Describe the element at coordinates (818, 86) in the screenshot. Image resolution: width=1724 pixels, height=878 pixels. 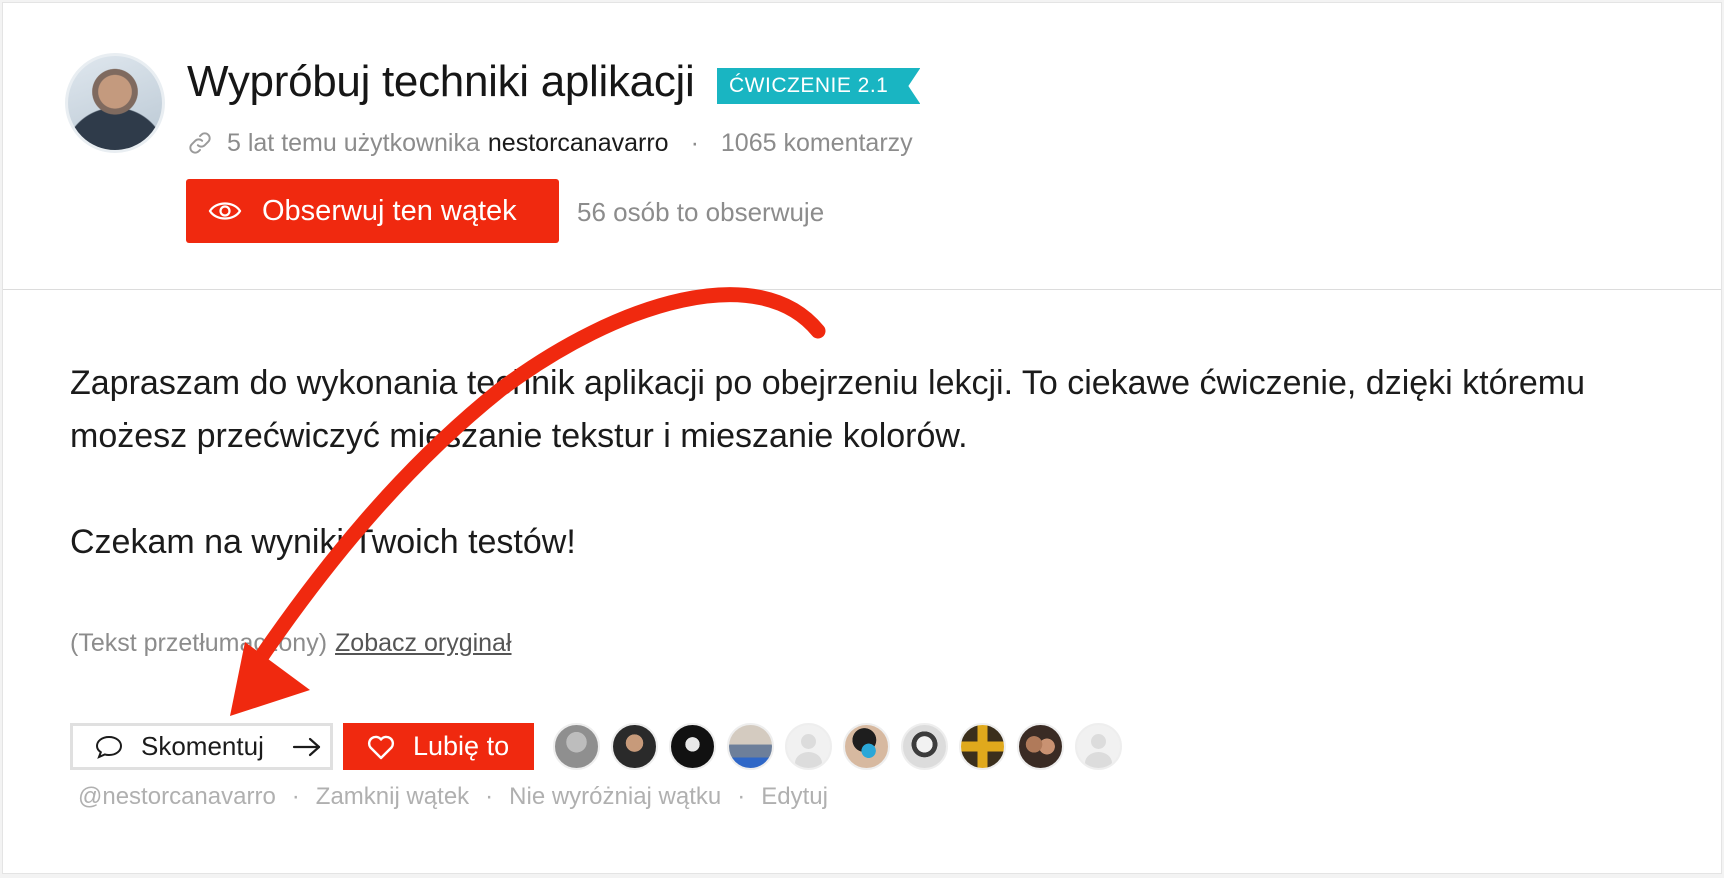
I see `exercise-badge: ĆWICZENIE 2.1` at that location.